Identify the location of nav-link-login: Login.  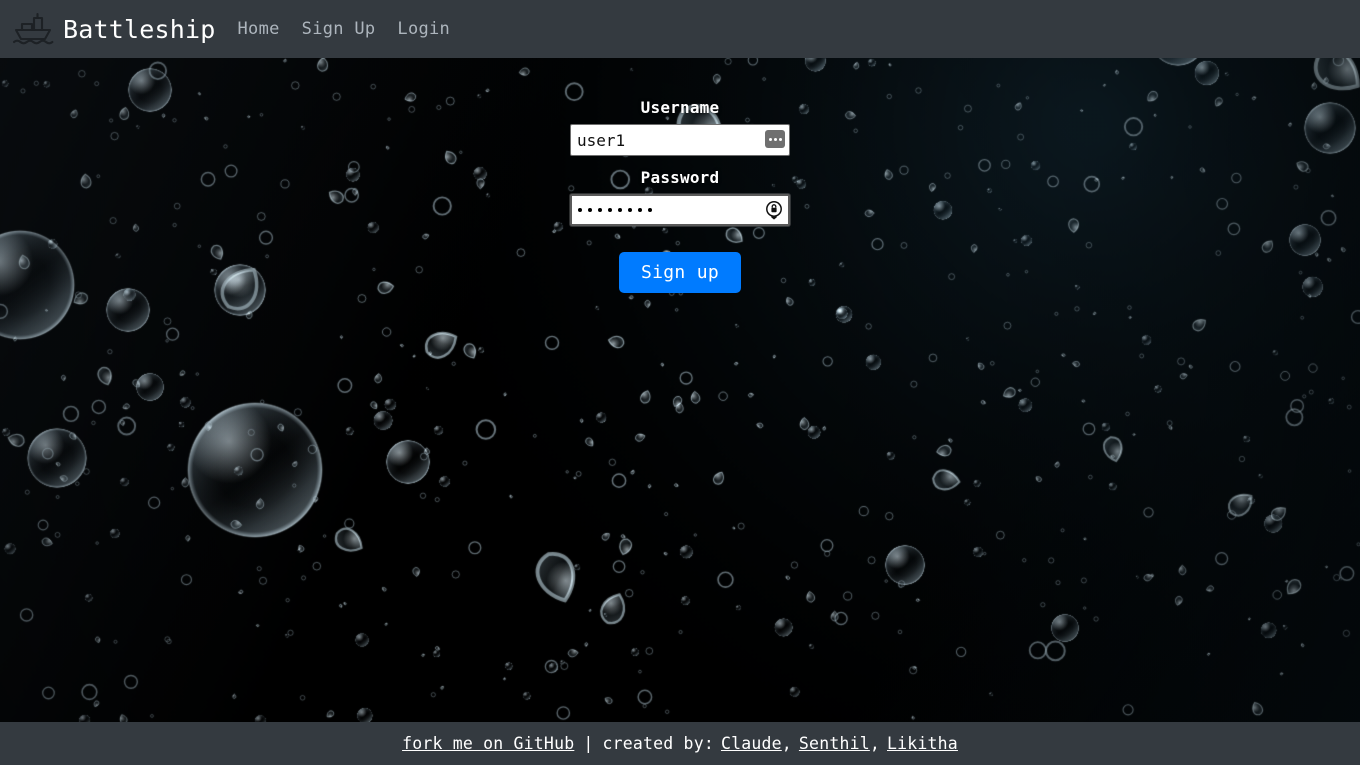
(423, 29).